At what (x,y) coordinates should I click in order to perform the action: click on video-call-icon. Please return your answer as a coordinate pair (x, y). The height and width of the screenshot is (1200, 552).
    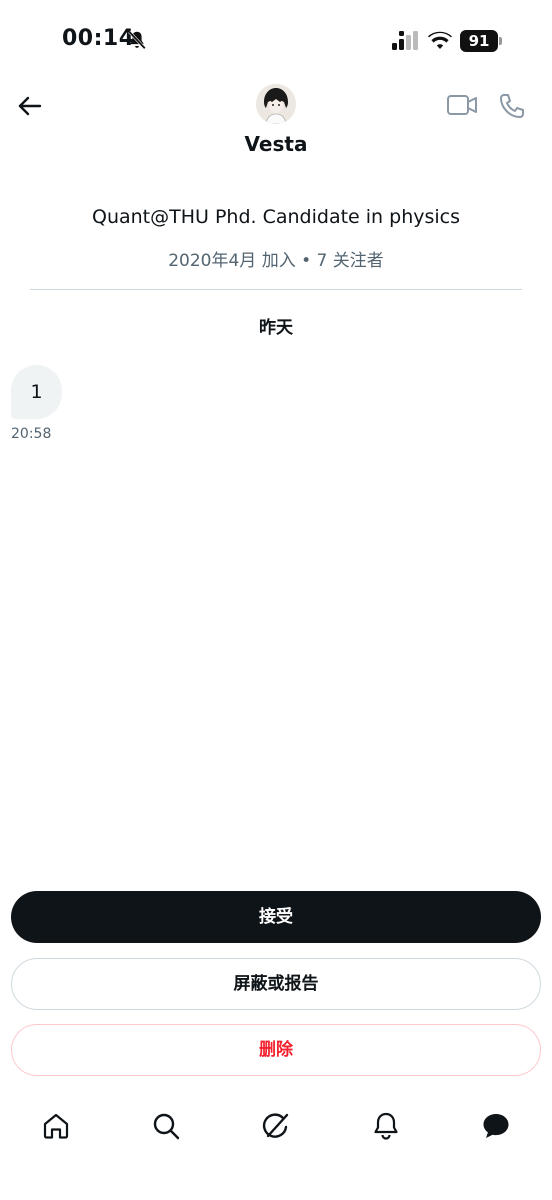
    Looking at the image, I should click on (462, 105).